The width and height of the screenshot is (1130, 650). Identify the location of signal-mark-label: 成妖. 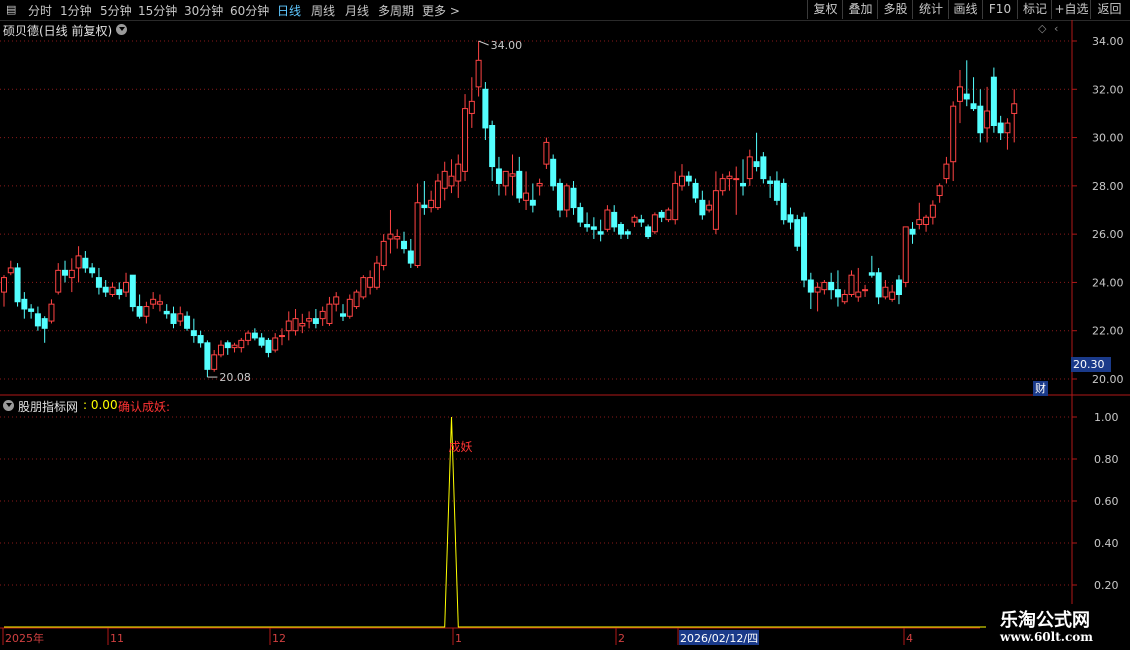
(460, 447).